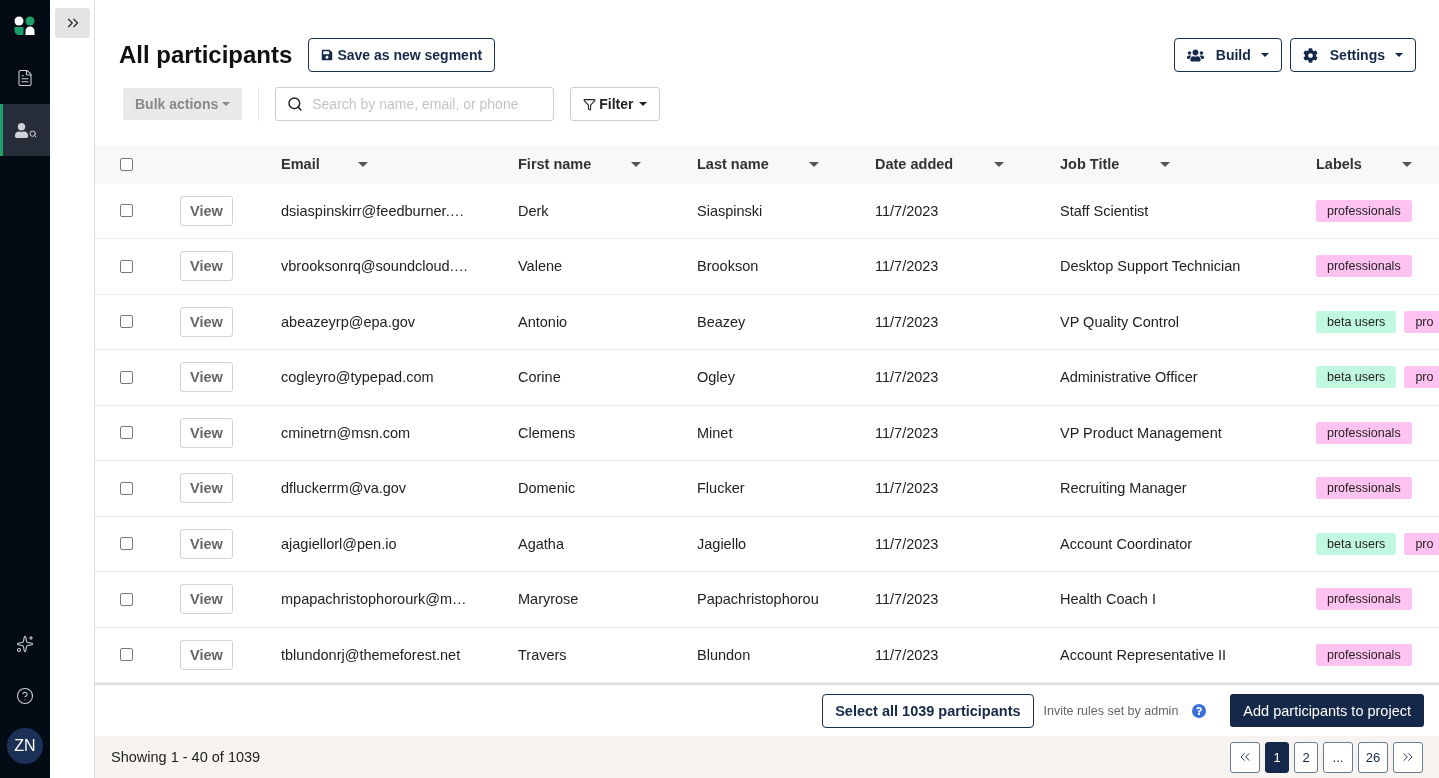 This screenshot has height=778, width=1439. Describe the element at coordinates (722, 321) in the screenshot. I see `last-name-cell-text: Beazey` at that location.